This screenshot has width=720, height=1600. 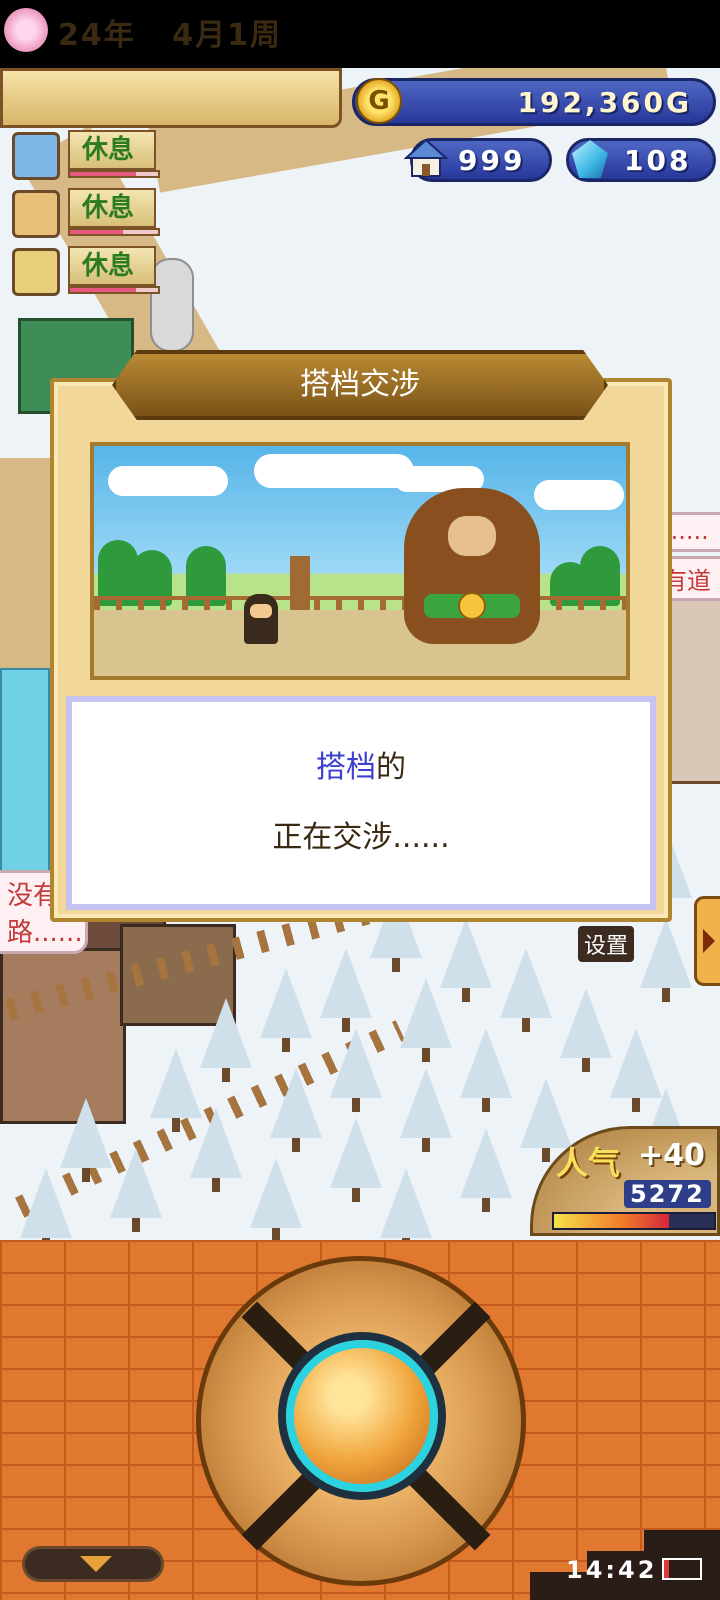 What do you see at coordinates (360, 384) in the screenshot?
I see `dialog-title: 搭档交涉` at bounding box center [360, 384].